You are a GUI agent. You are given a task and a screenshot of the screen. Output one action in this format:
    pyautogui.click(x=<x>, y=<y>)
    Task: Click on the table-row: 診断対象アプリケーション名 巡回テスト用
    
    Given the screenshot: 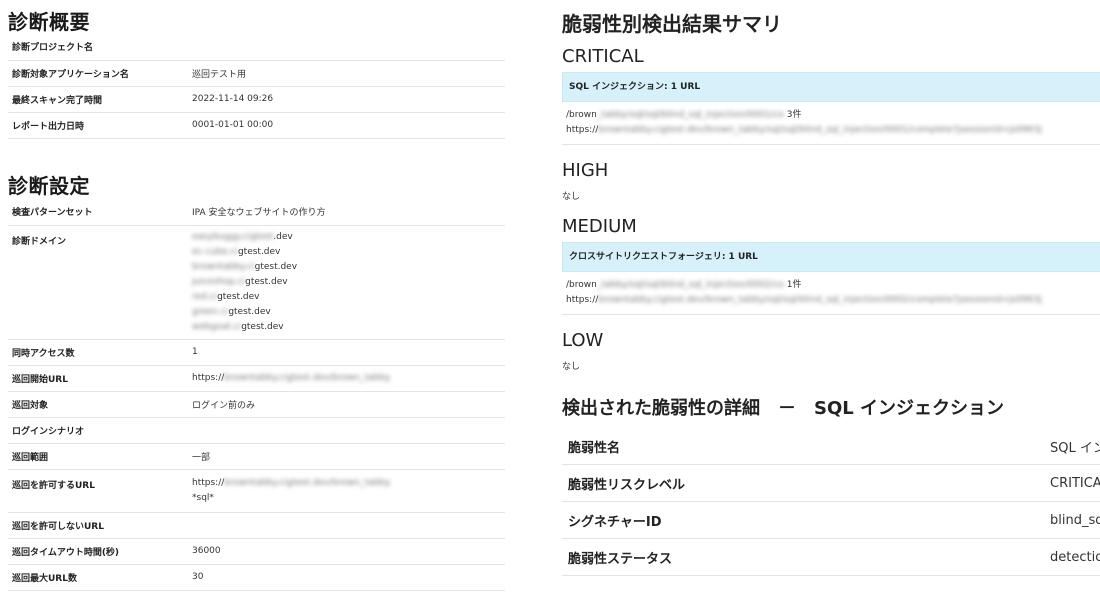 What is the action you would take?
    pyautogui.click(x=256, y=73)
    